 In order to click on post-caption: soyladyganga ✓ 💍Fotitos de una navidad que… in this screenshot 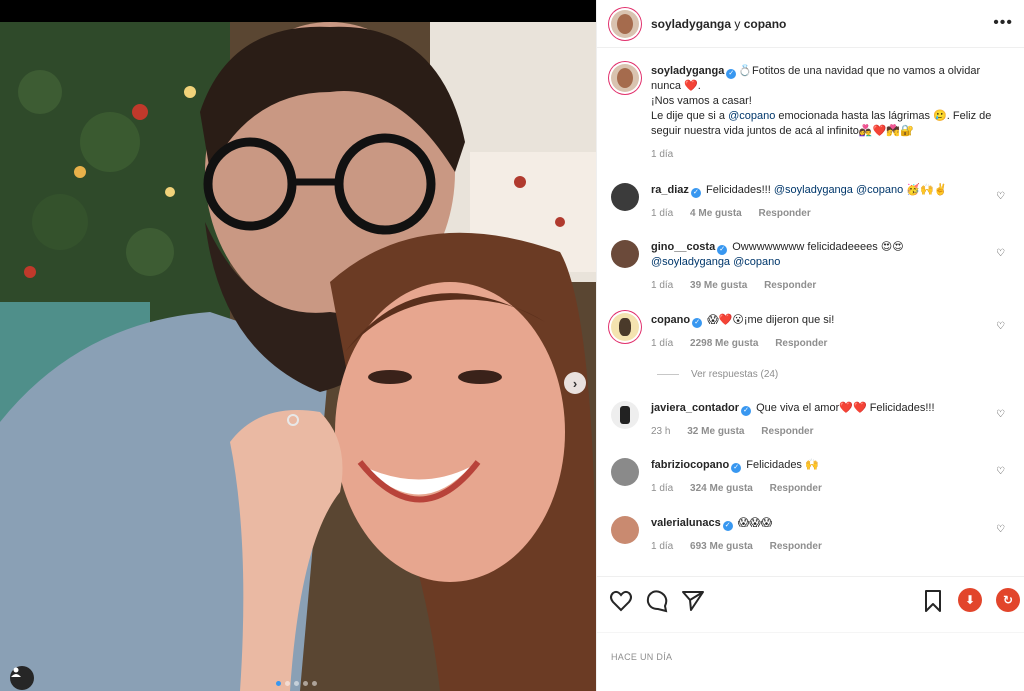, I will do `click(811, 113)`.